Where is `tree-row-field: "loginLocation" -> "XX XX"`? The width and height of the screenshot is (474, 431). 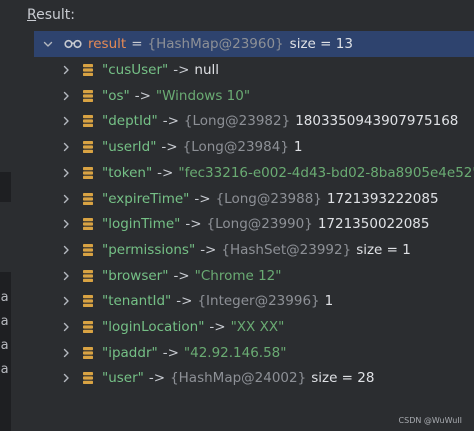 tree-row-field: "loginLocation" -> "XX XX" is located at coordinates (172, 327).